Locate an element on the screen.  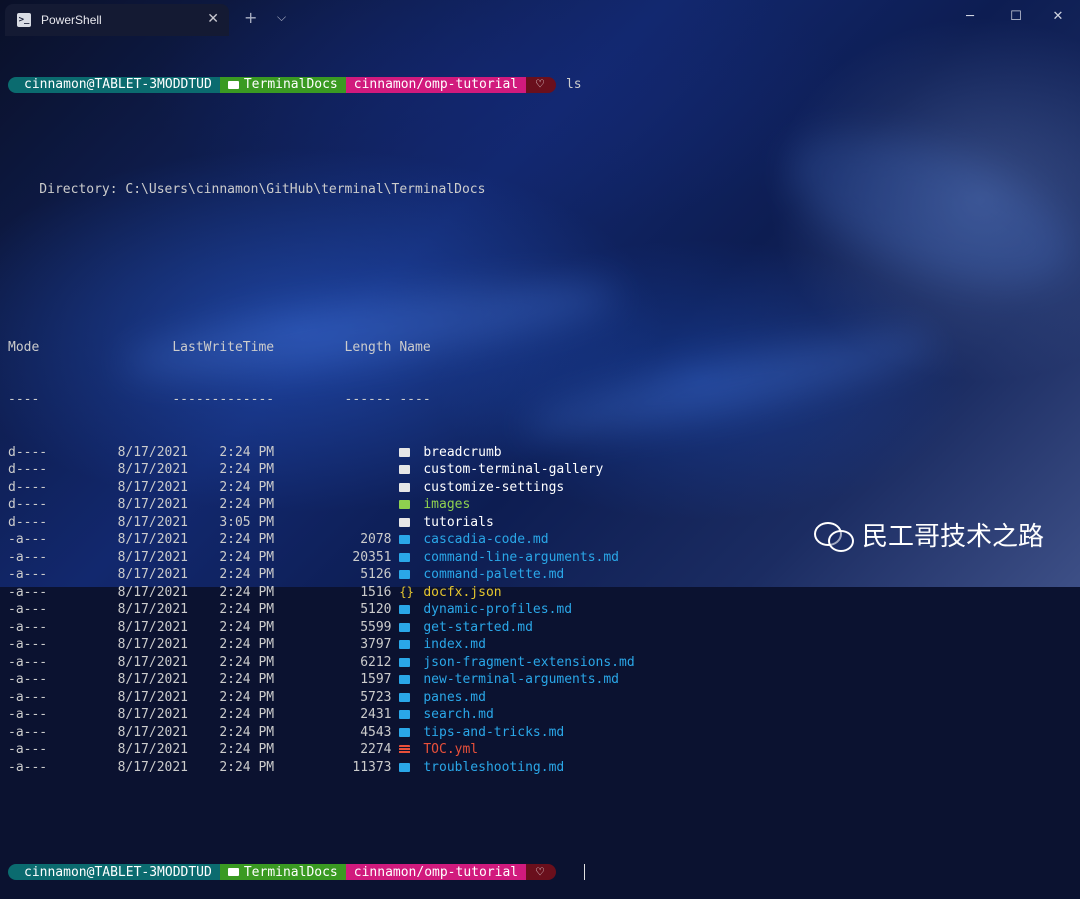
json-icon: {} is located at coordinates (406, 591).